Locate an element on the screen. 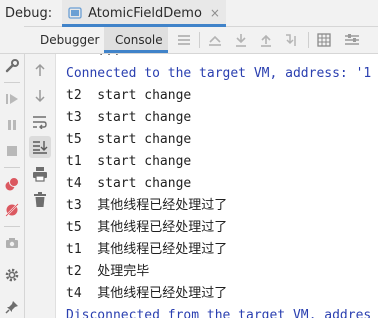 The height and width of the screenshot is (318, 378). run-config-tab: AtomicFieldDemo × is located at coordinates (144, 13).